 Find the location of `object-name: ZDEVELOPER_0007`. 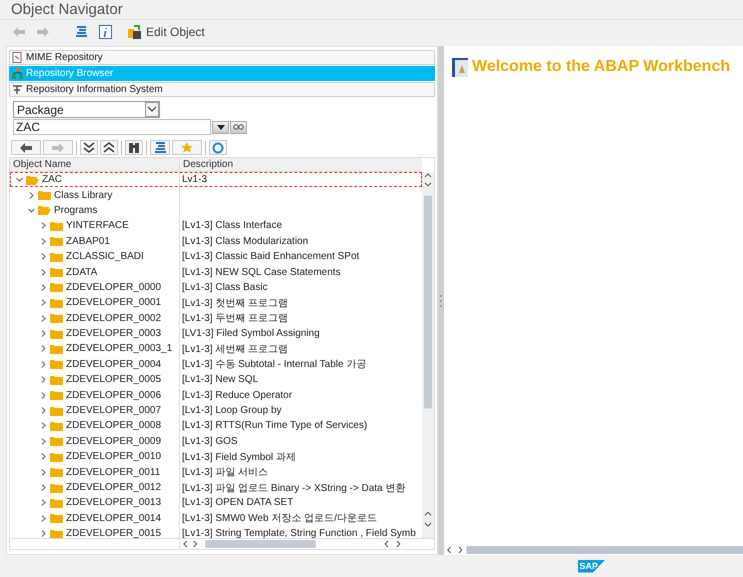

object-name: ZDEVELOPER_0007 is located at coordinates (114, 410).